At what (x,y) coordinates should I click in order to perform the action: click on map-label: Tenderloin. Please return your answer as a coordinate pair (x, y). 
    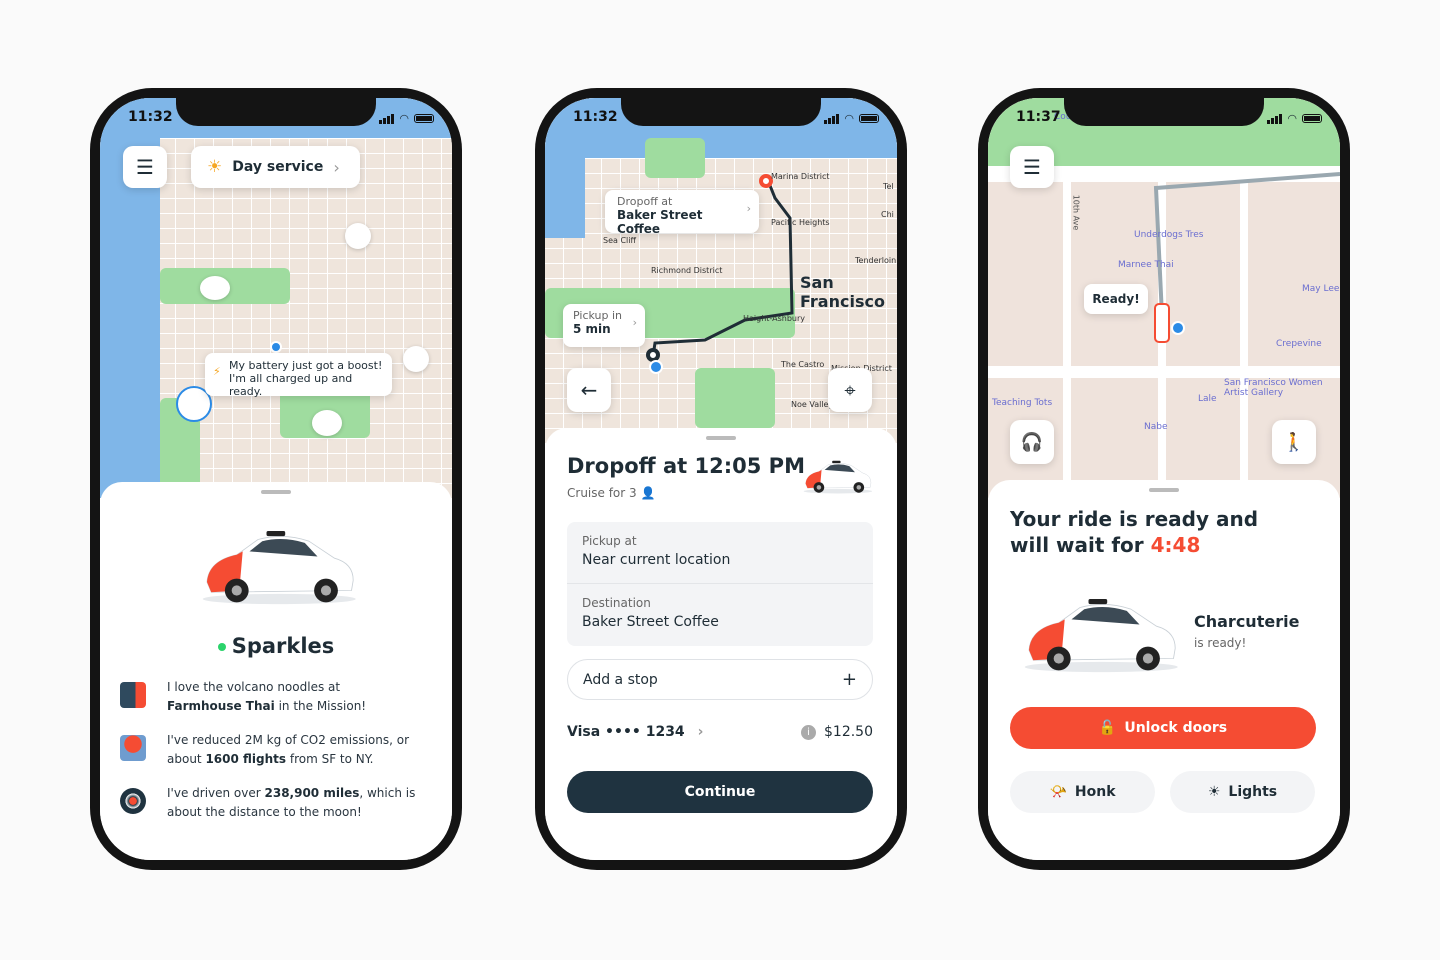
    Looking at the image, I should click on (876, 260).